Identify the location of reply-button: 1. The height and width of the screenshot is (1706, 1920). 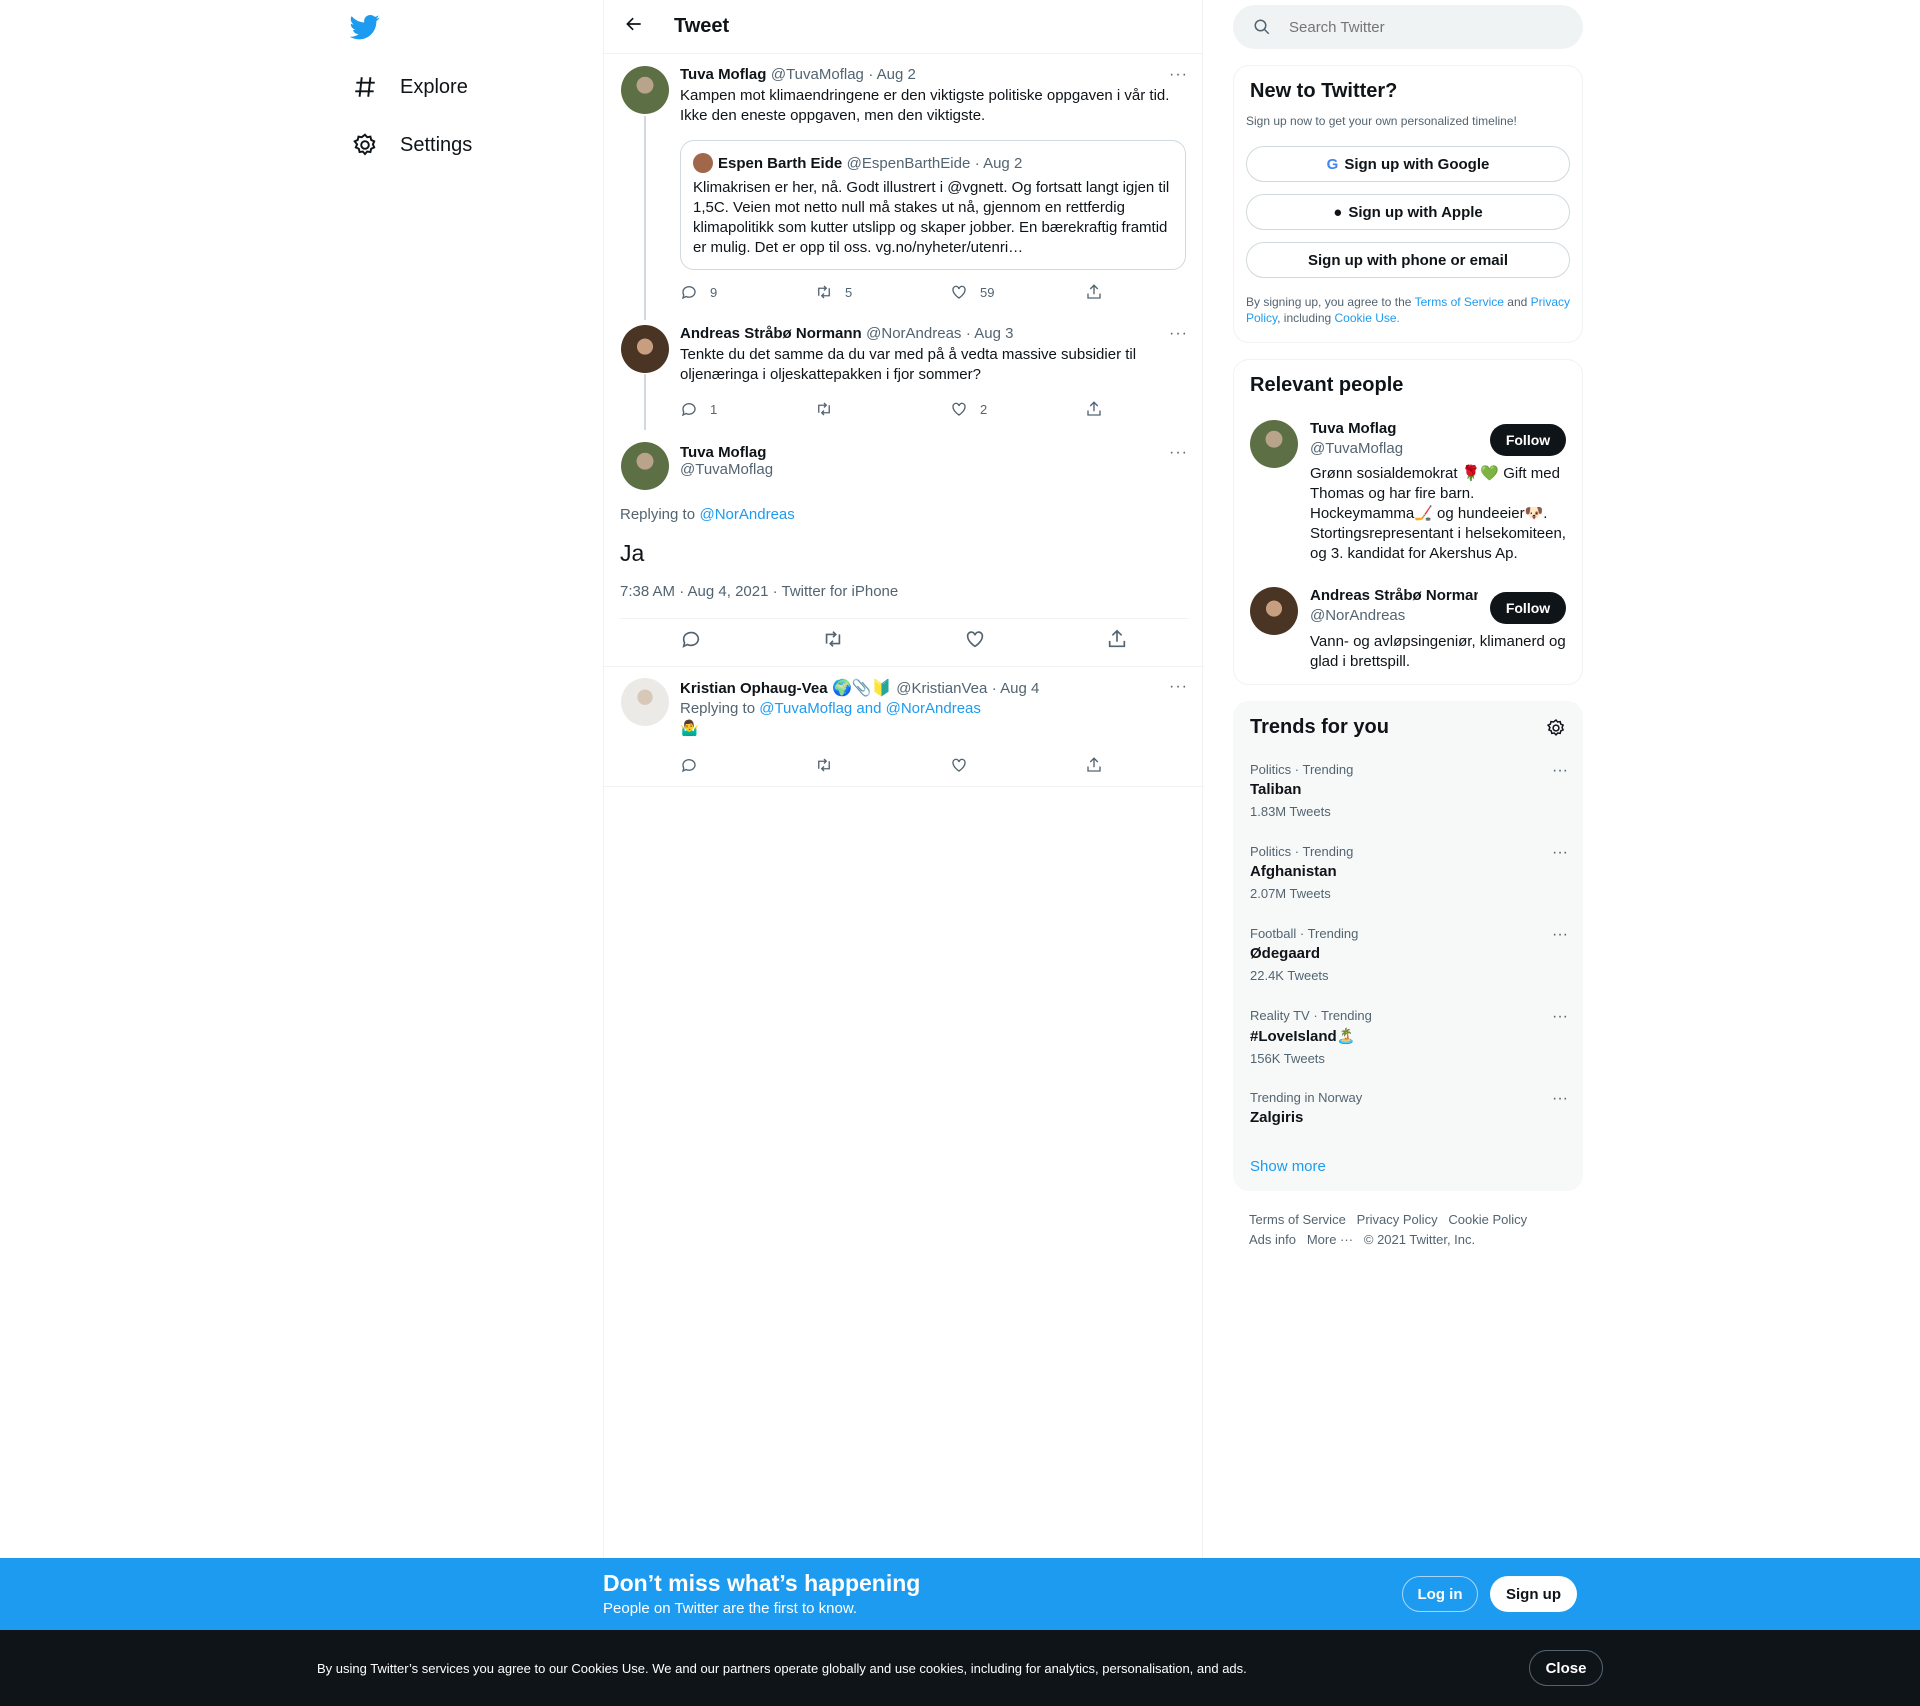
(747, 409).